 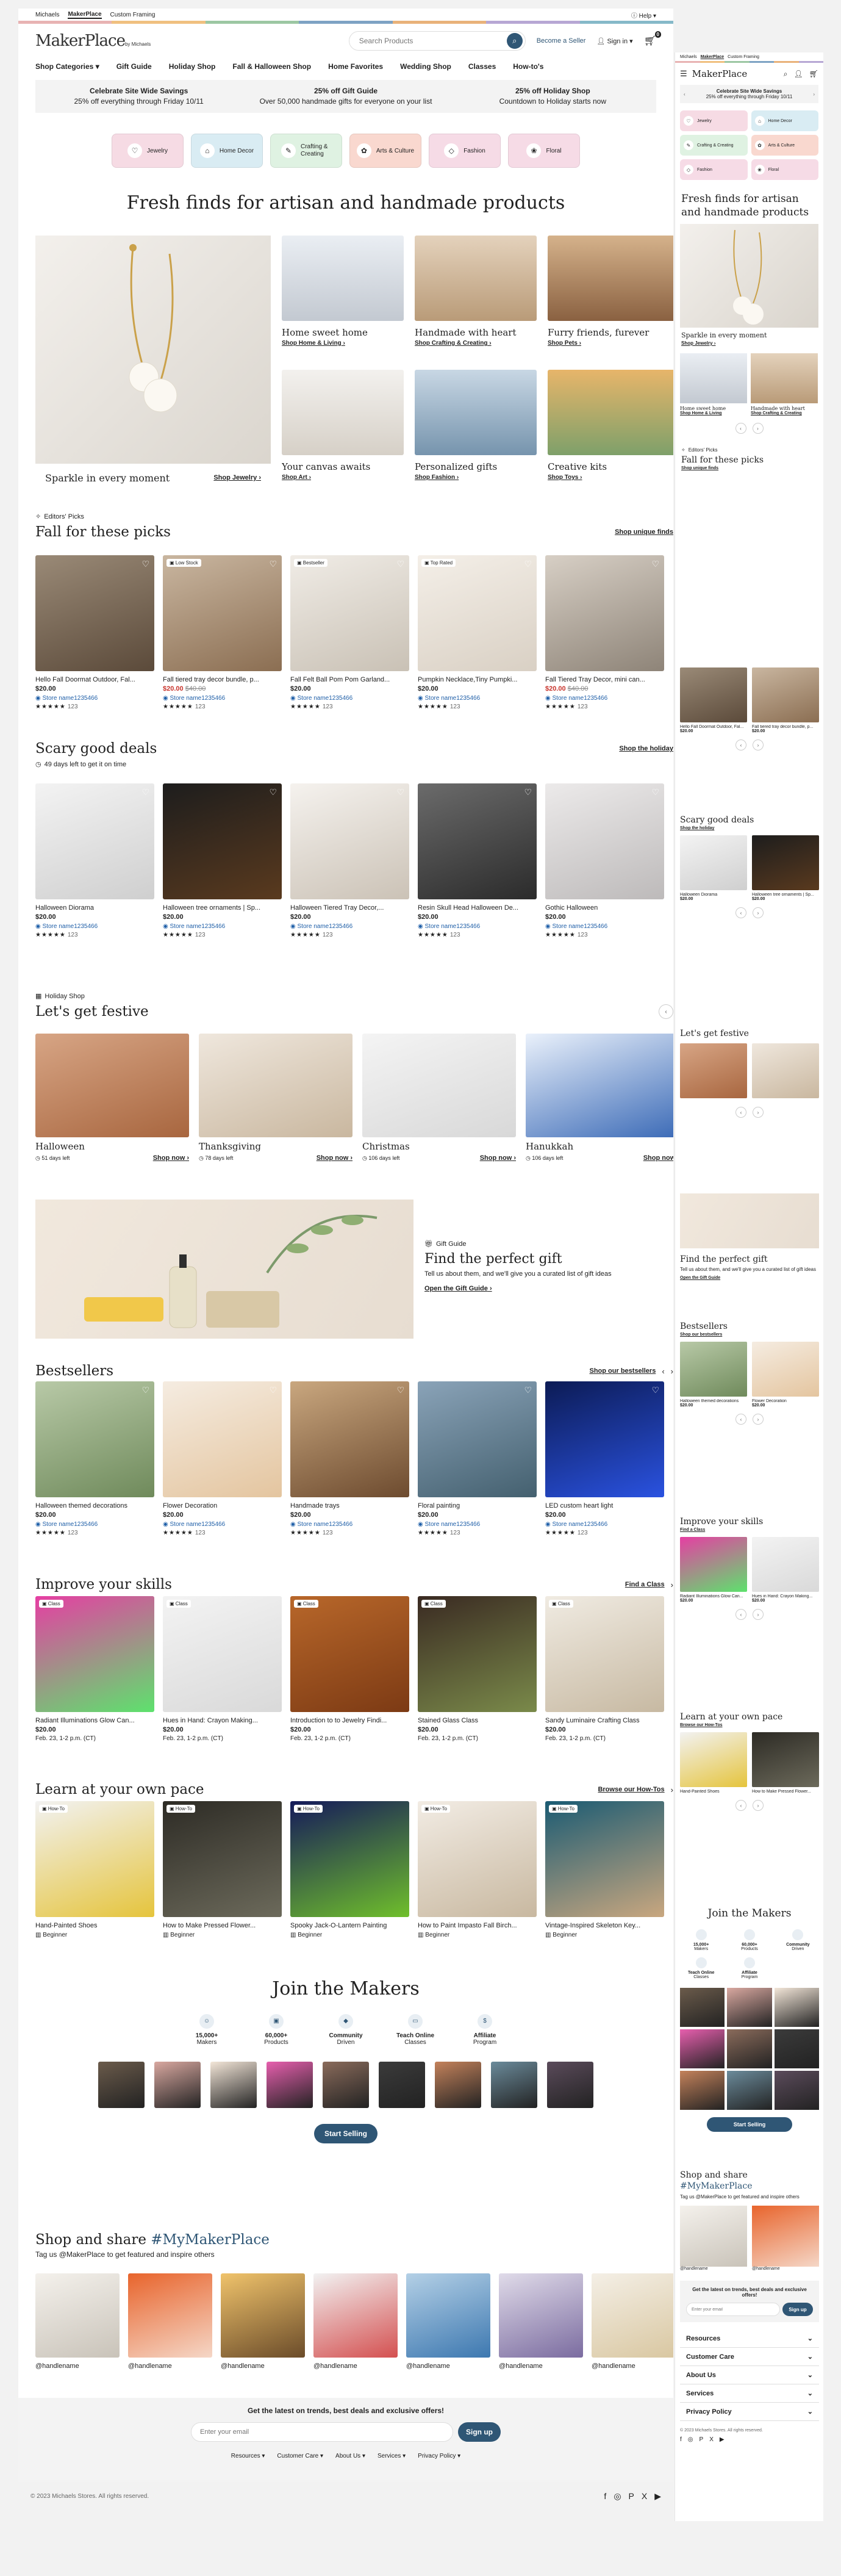 What do you see at coordinates (714, 169) in the screenshot?
I see `mobile-category-chip: ◇ Fashion` at bounding box center [714, 169].